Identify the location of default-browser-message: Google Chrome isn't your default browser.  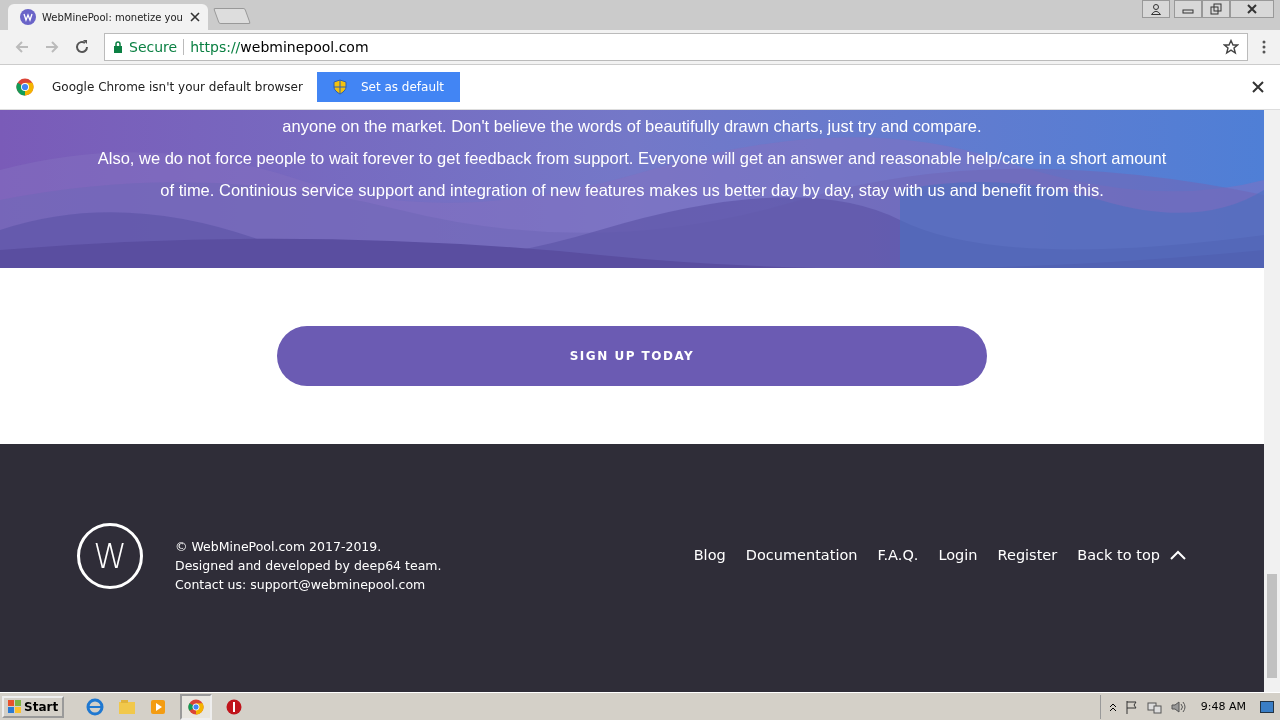
(177, 87).